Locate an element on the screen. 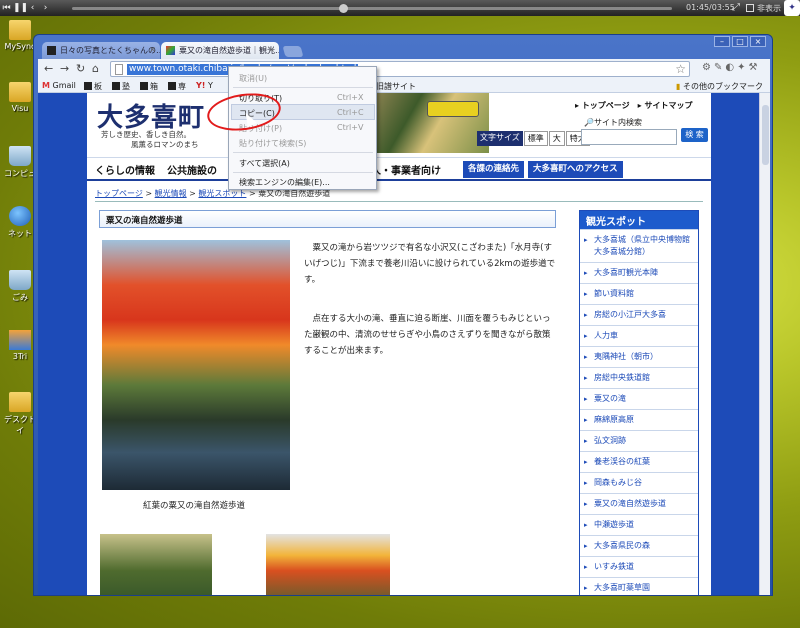 The image size is (800, 628). extension-icons: ⚙✎◐✦⚒ is located at coordinates (731, 67).